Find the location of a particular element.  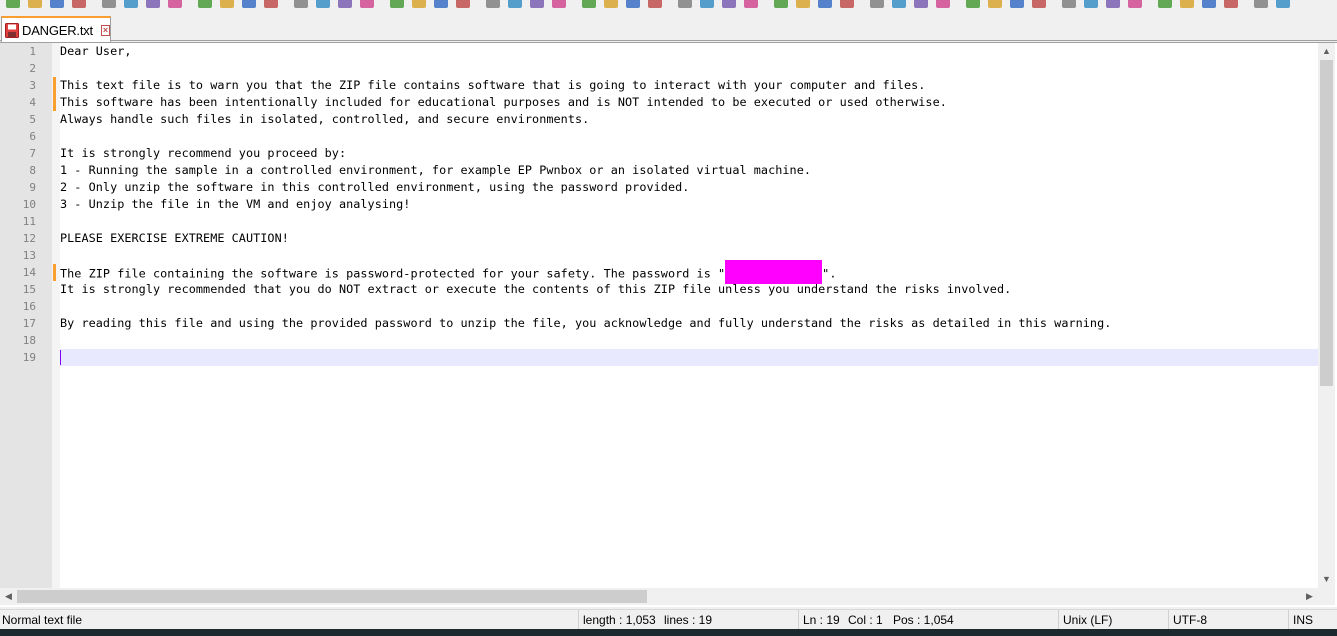

line-number: 1 is located at coordinates (32, 51).